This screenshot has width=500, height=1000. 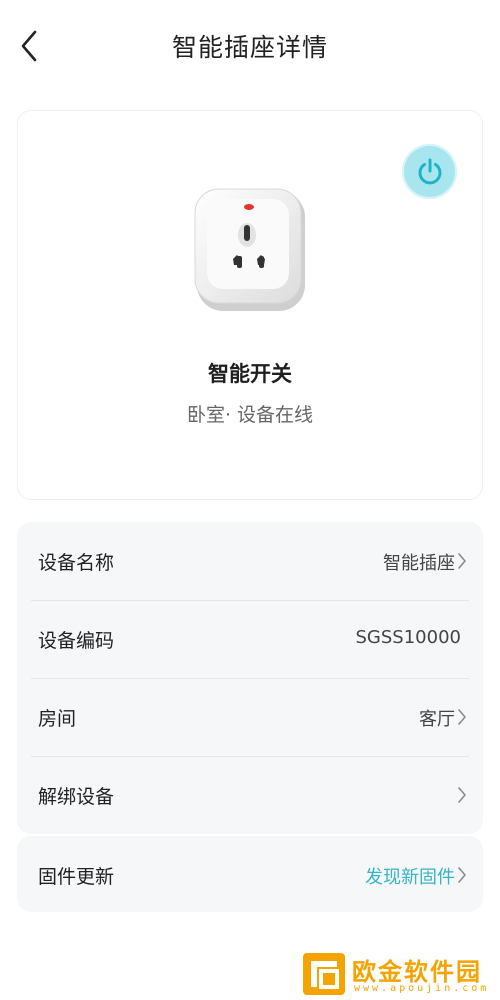 What do you see at coordinates (437, 719) in the screenshot?
I see `row-value: 客厅` at bounding box center [437, 719].